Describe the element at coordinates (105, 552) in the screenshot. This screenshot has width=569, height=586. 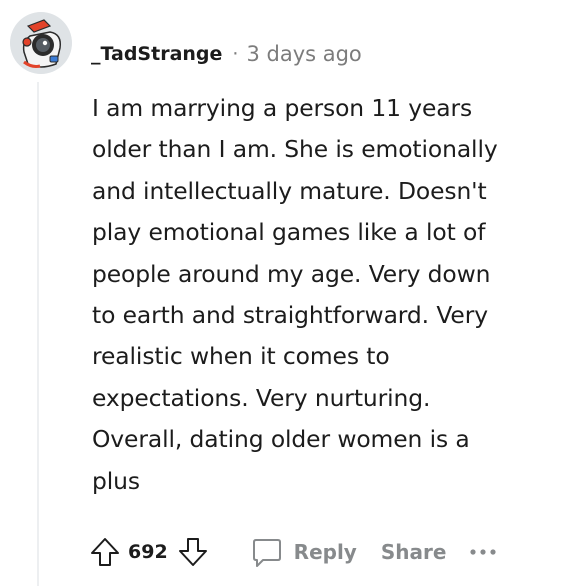
I see `upvote-arrow-icon` at that location.